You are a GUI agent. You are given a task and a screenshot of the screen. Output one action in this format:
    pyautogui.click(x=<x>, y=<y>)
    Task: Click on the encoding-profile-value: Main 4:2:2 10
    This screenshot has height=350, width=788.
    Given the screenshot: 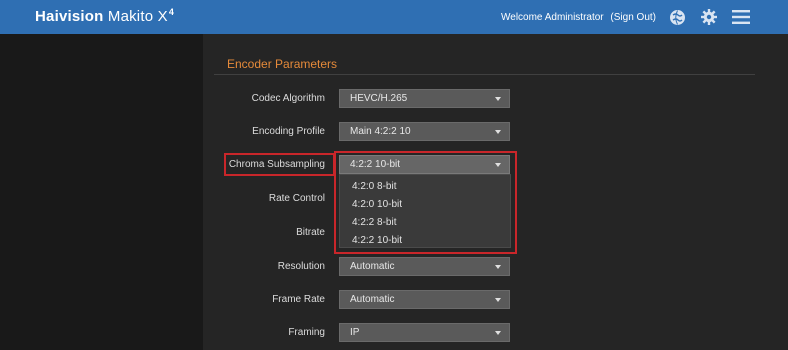 What is the action you would take?
    pyautogui.click(x=380, y=131)
    